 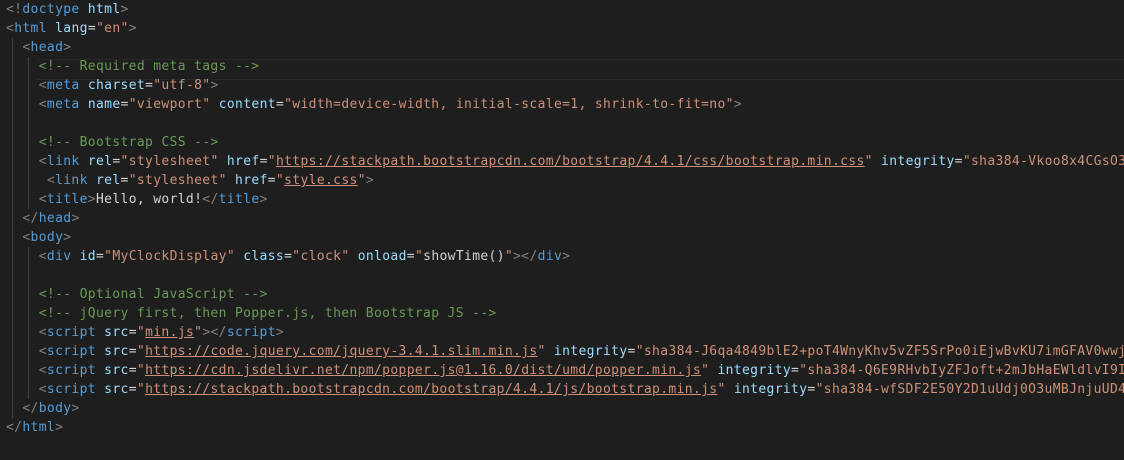 I want to click on code-token: content, so click(x=247, y=104).